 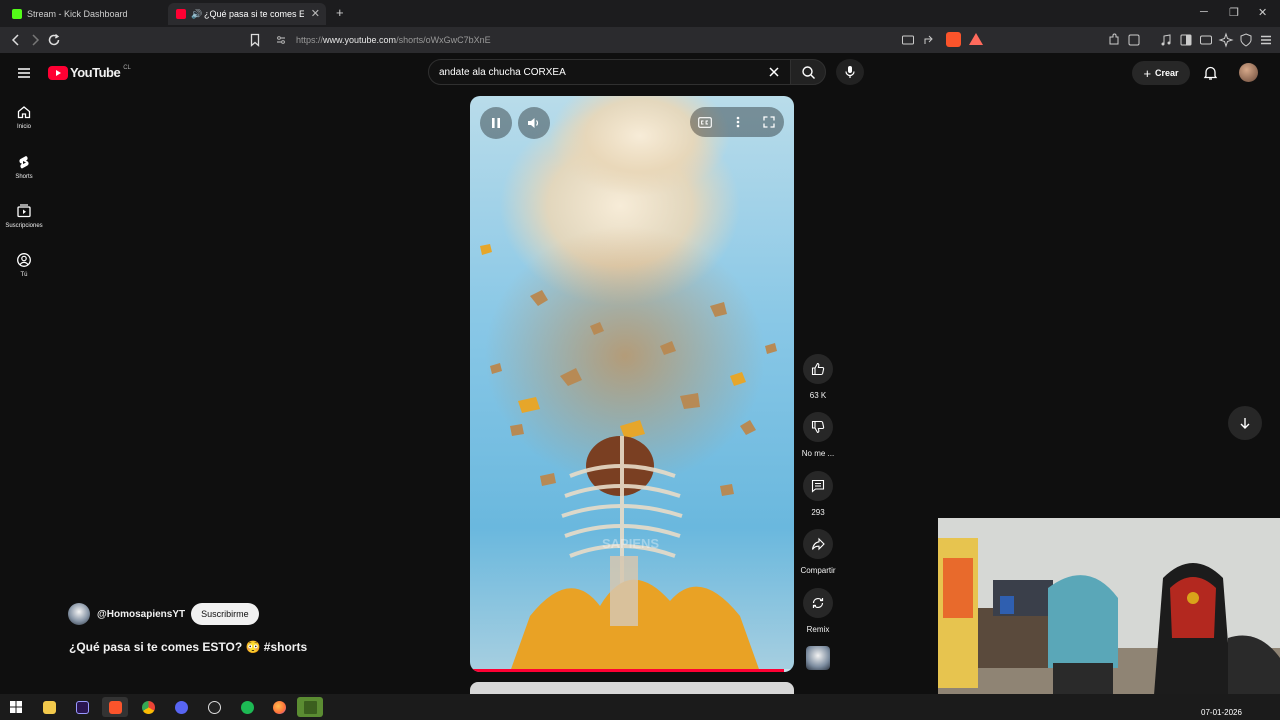 I want to click on like-action: 63 K, so click(x=818, y=377).